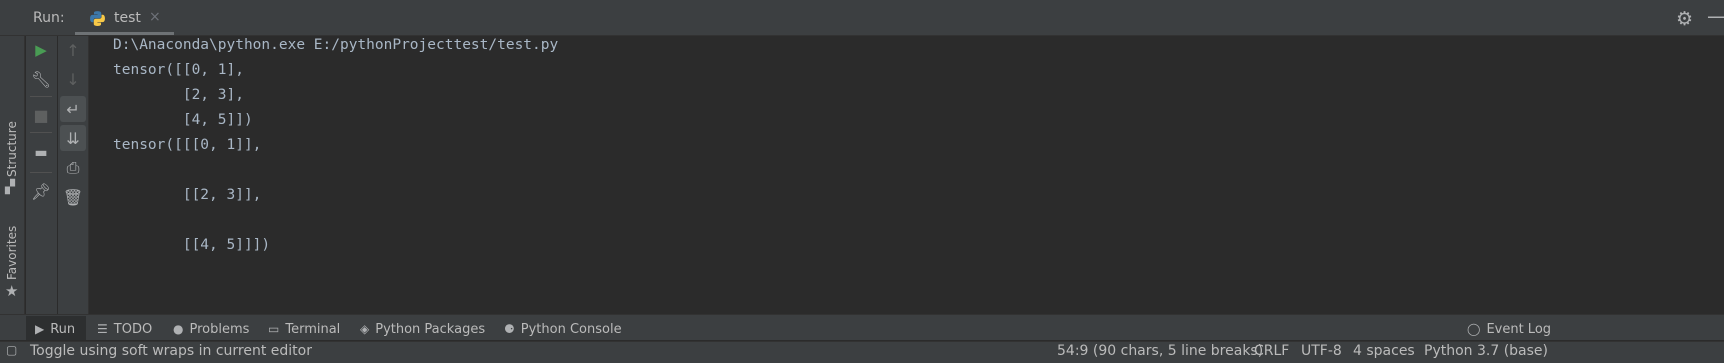  Describe the element at coordinates (1684, 19) in the screenshot. I see `gear-icon: ⚙` at that location.